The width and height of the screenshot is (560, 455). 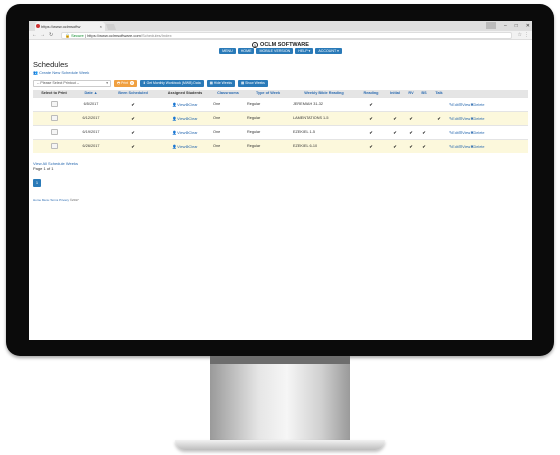 What do you see at coordinates (144, 82) in the screenshot?
I see `download-icon: ⬇` at bounding box center [144, 82].